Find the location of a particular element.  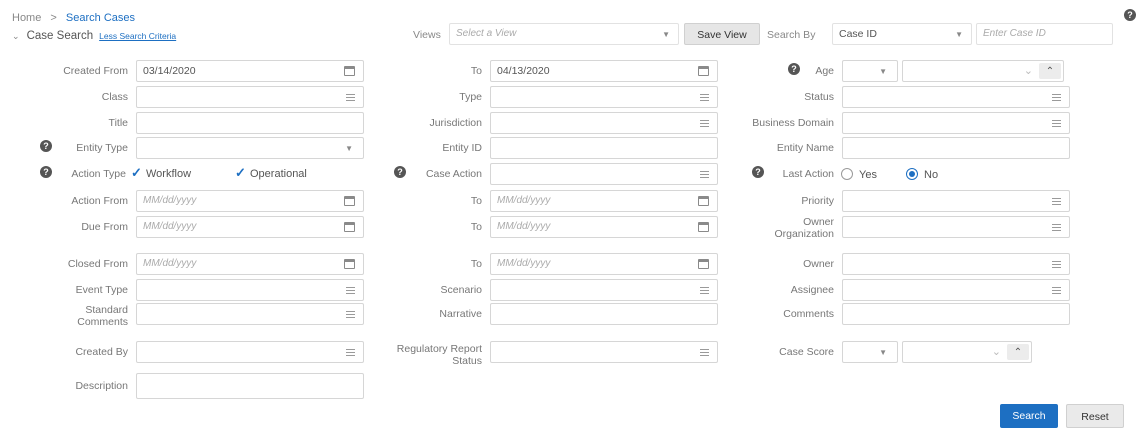

entity-type-select: ▼ is located at coordinates (250, 148).